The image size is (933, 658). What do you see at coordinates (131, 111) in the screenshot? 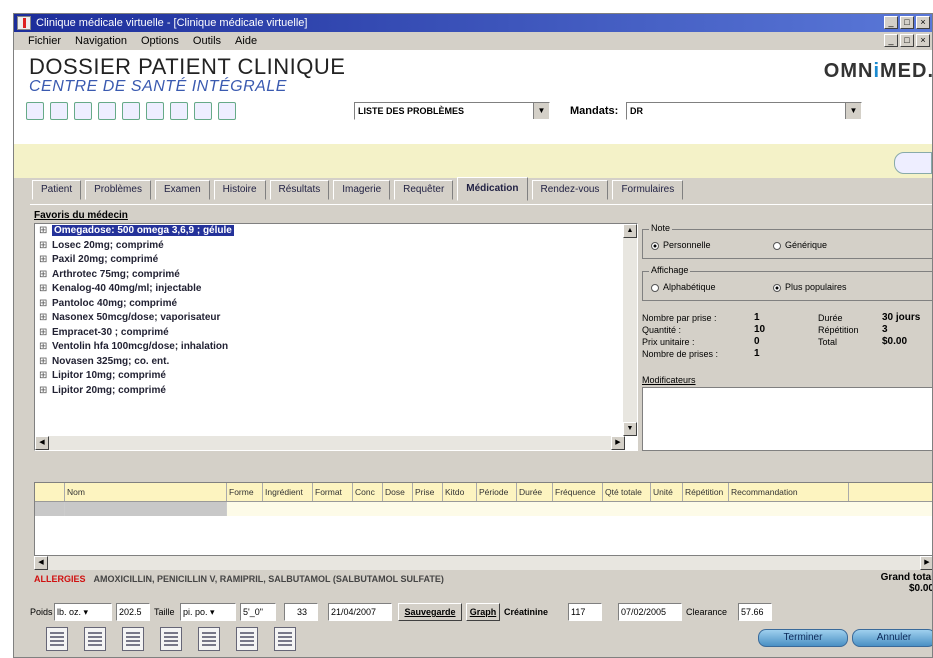
I see `people-icon` at bounding box center [131, 111].